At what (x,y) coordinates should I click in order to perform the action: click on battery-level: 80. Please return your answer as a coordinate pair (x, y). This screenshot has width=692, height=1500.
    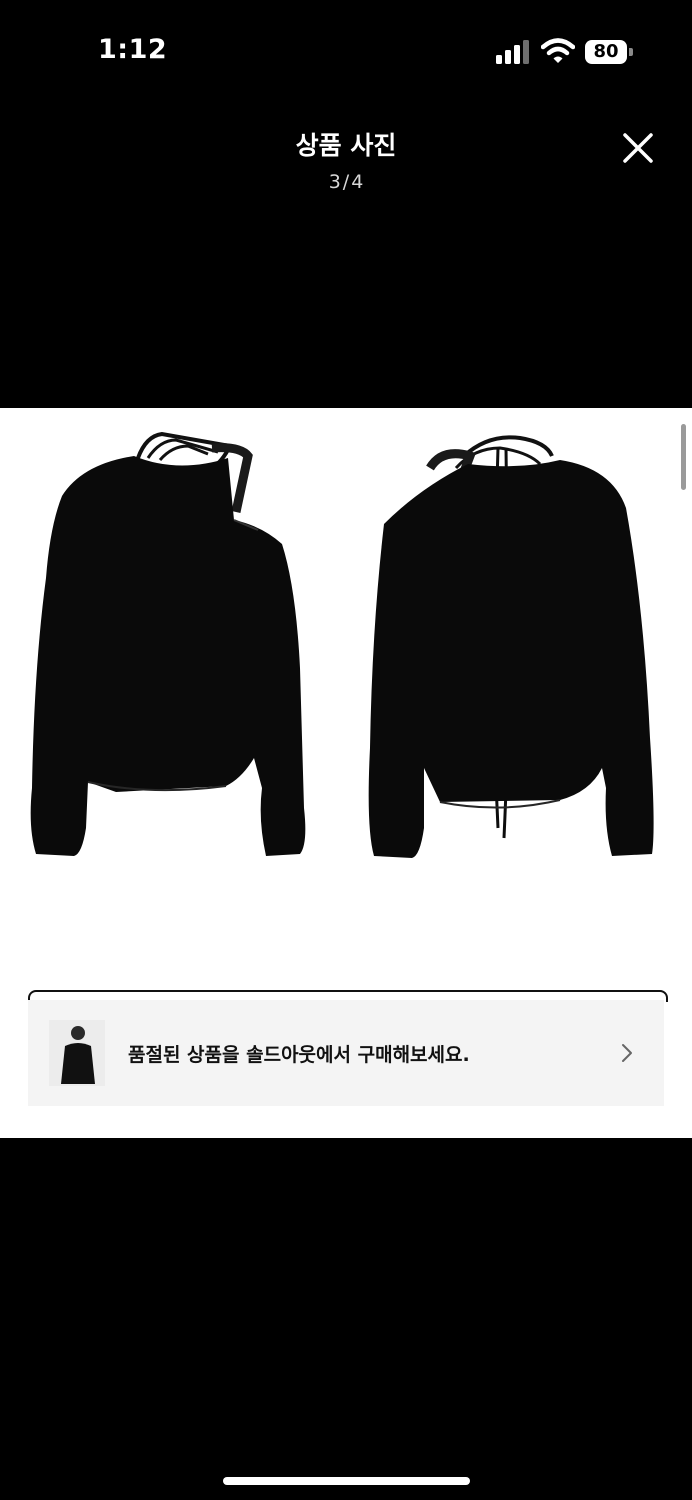
    Looking at the image, I should click on (606, 51).